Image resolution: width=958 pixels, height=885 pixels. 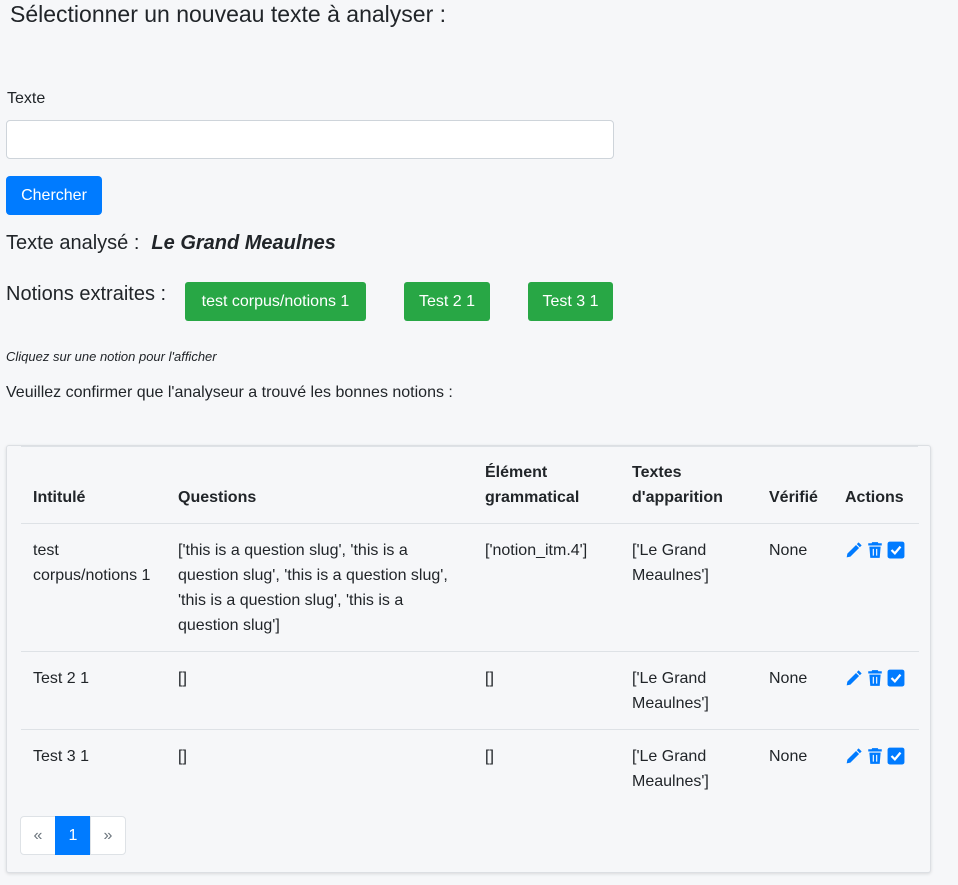 What do you see at coordinates (795, 491) in the screenshot?
I see `header-verifie: Vérifié` at bounding box center [795, 491].